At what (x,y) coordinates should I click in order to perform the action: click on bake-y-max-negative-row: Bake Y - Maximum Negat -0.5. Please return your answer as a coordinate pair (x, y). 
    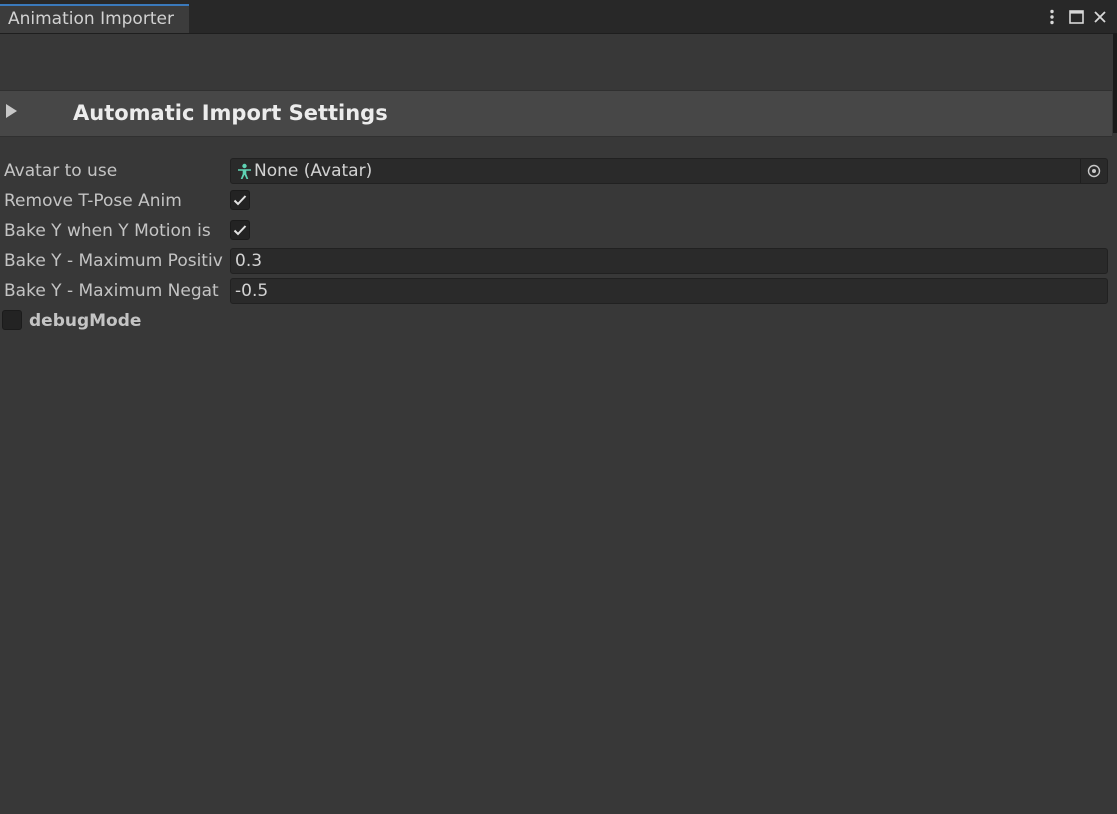
    Looking at the image, I should click on (556, 291).